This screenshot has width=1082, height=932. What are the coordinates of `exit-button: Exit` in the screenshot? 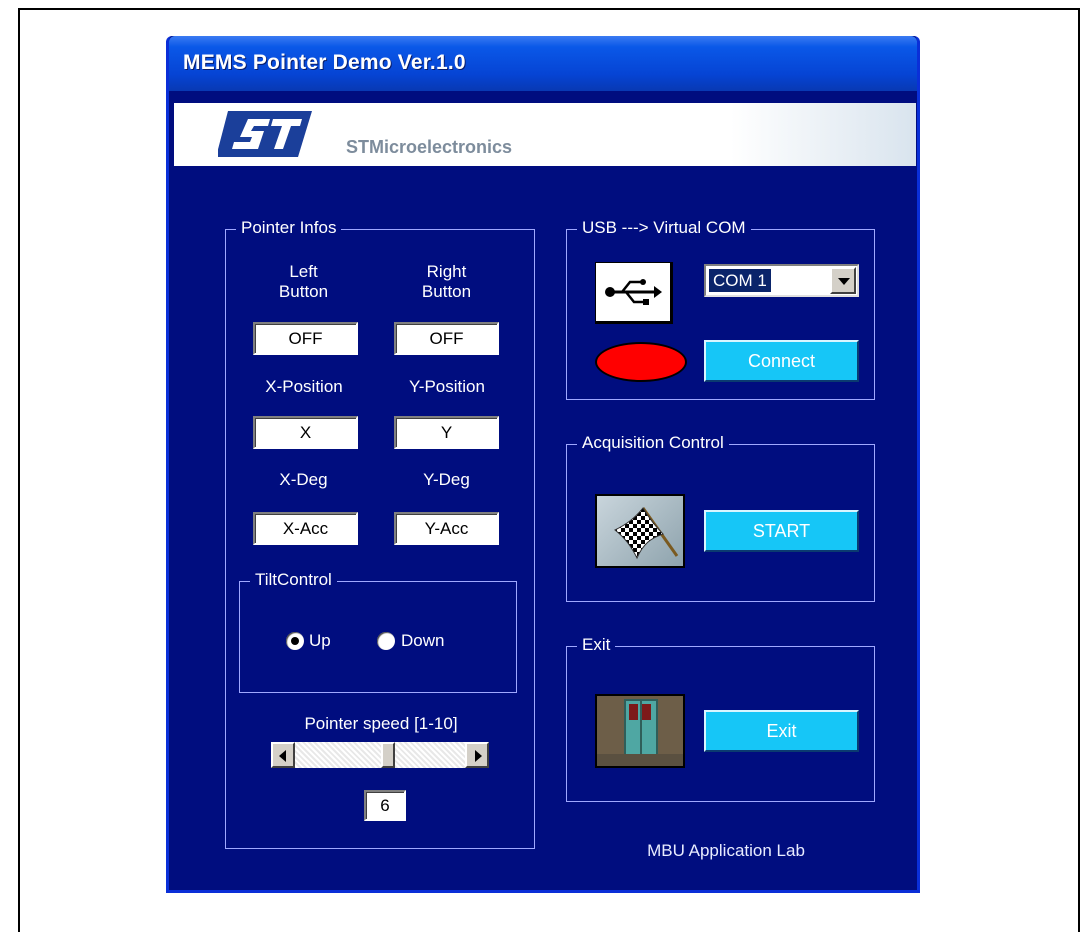 It's located at (781, 731).